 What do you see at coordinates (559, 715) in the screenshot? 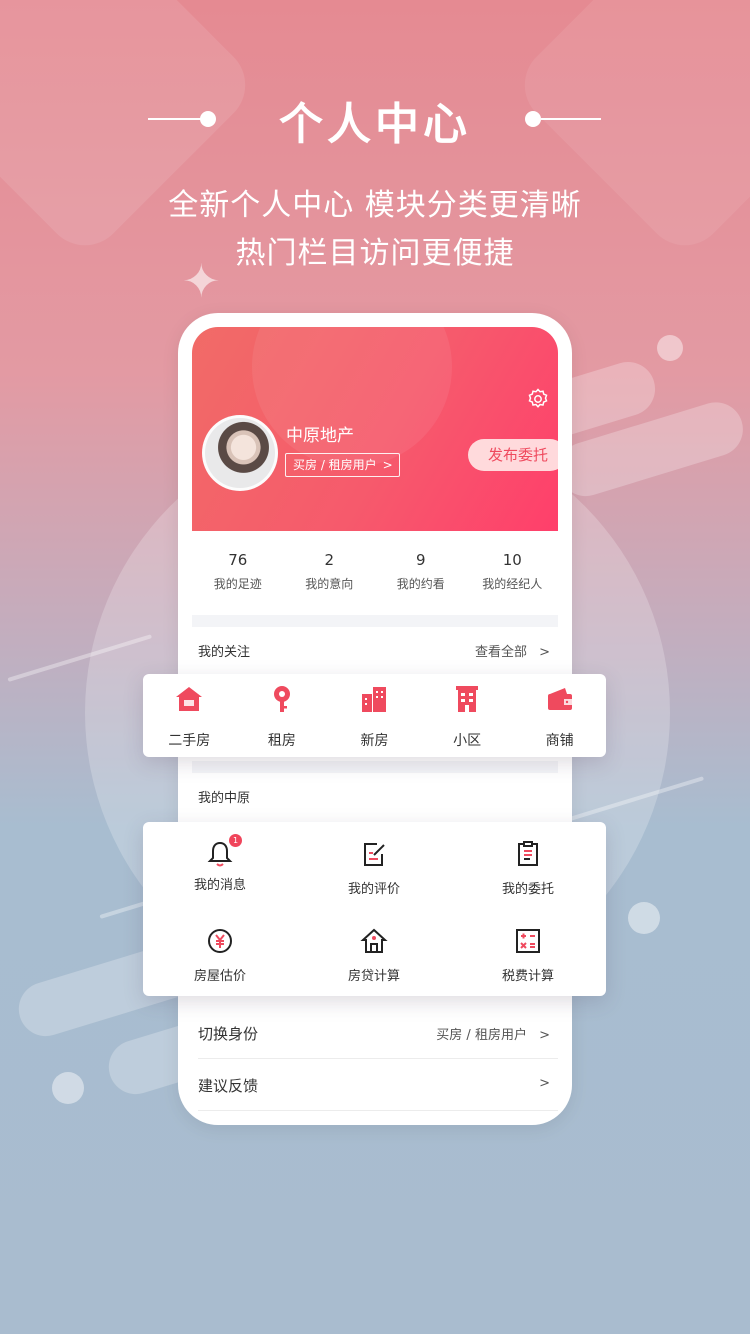
I see `follow-item-shop: 商铺` at bounding box center [559, 715].